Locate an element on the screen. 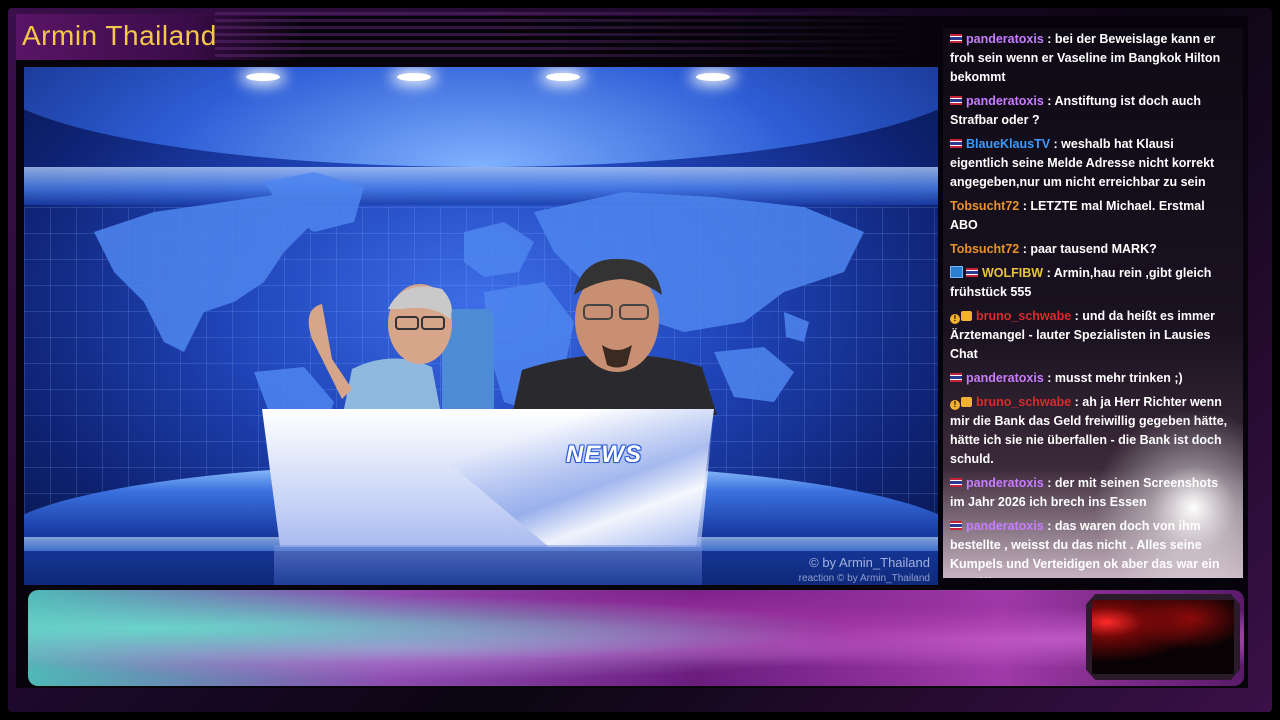  news-desk-reflection is located at coordinates (488, 565).